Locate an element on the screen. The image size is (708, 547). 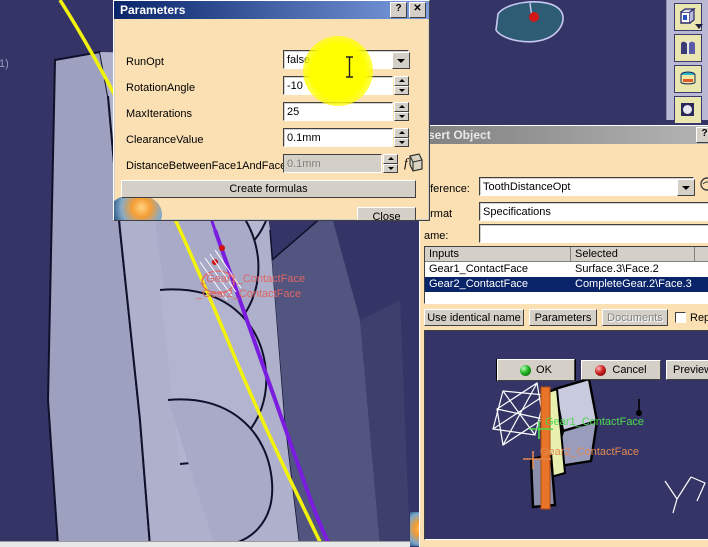
parameters-help-button: ? is located at coordinates (398, 10).